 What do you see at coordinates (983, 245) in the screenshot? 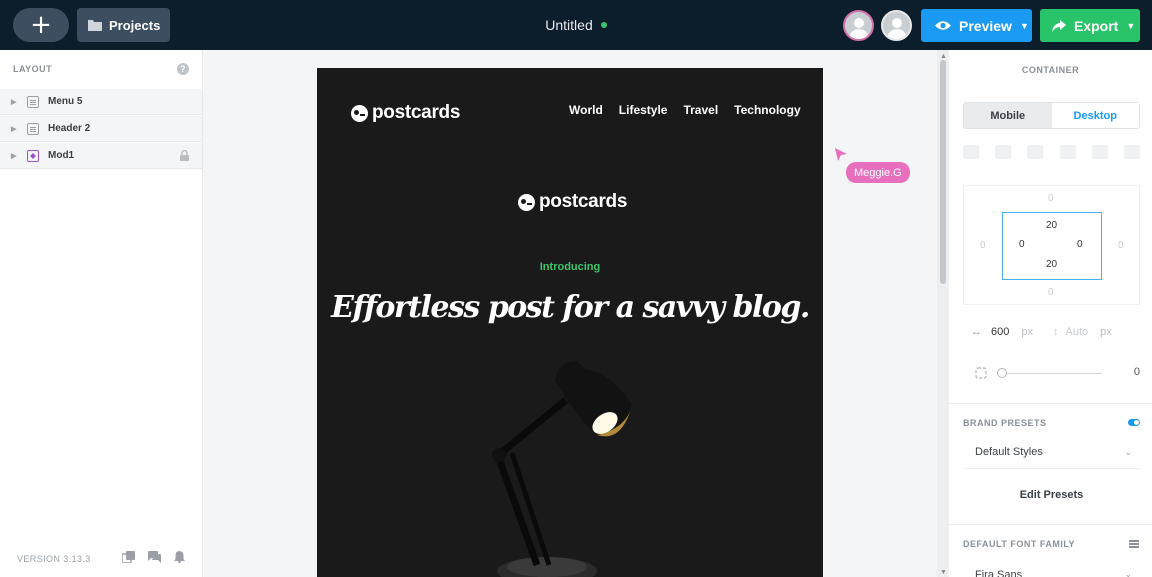
I see `margin-left-value: 0` at bounding box center [983, 245].